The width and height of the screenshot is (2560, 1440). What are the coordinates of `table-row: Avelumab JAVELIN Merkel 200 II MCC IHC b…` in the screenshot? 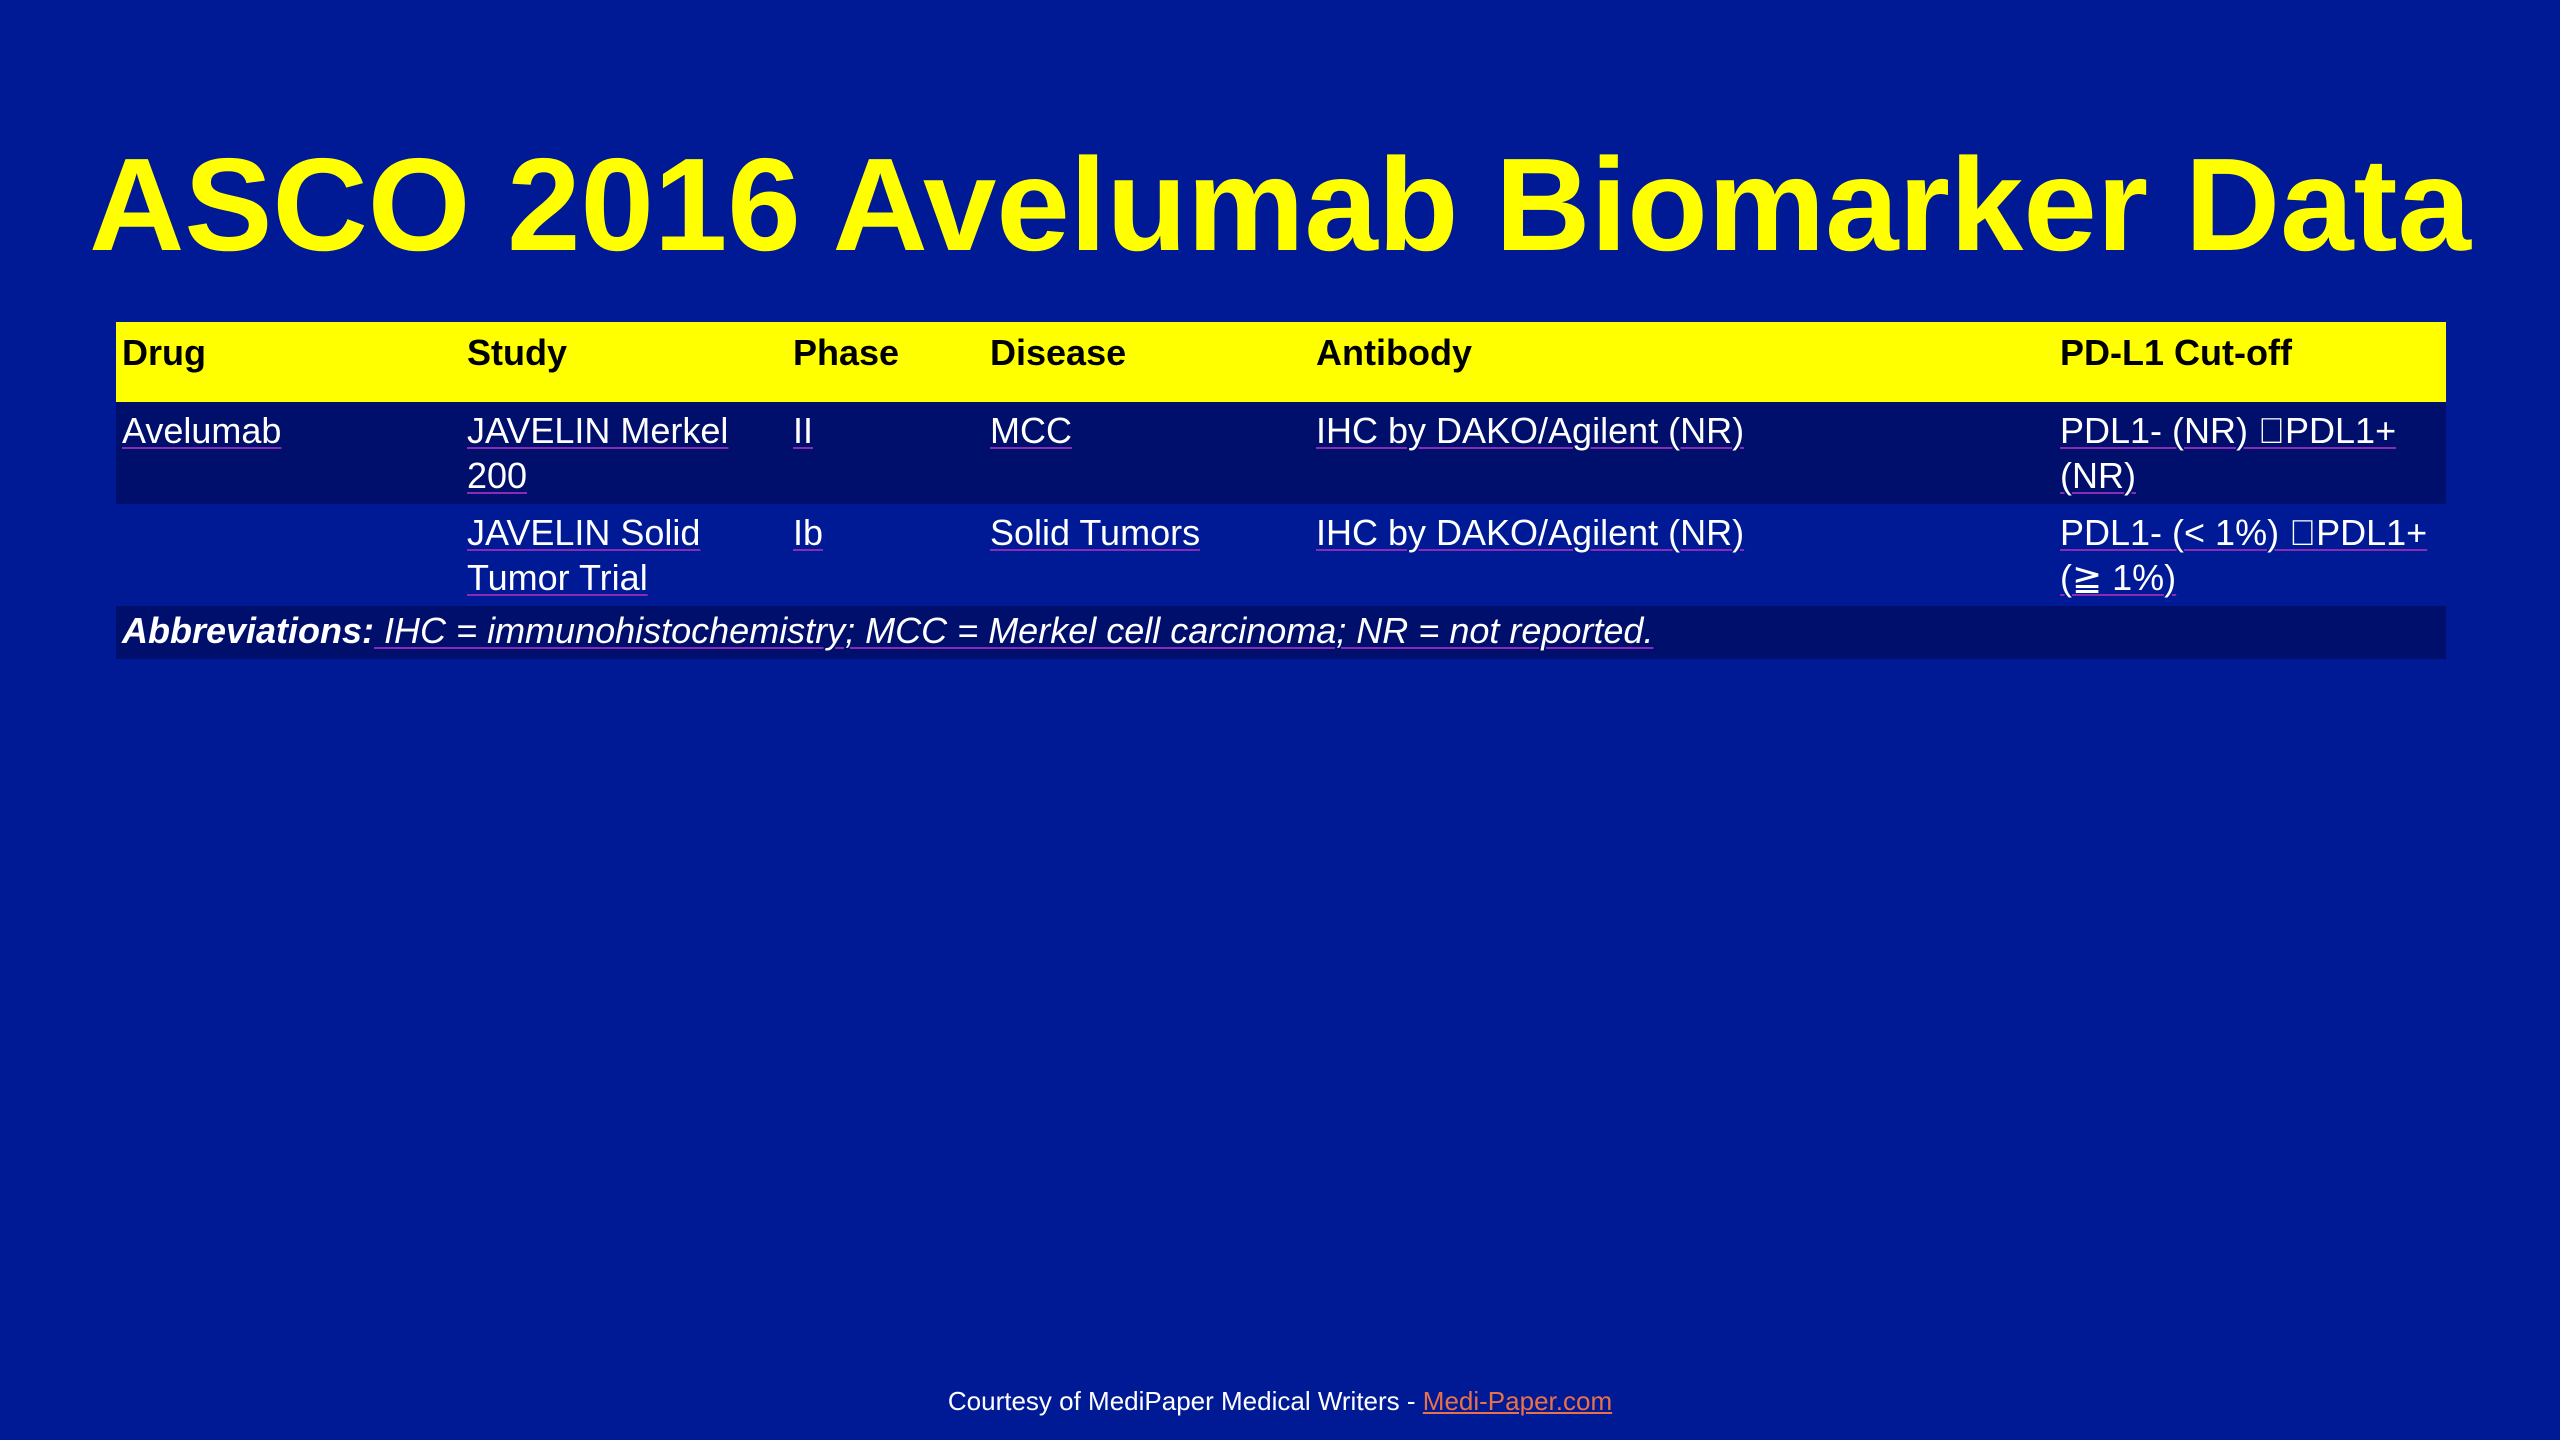 It's located at (1281, 453).